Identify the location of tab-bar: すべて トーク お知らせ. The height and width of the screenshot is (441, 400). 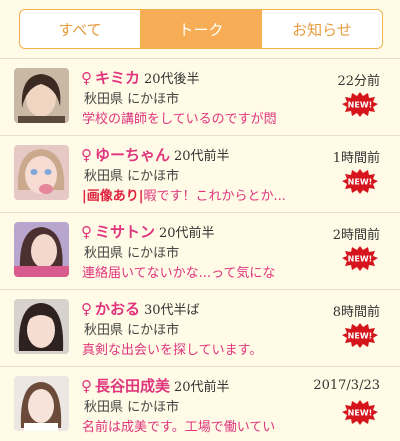
(201, 29).